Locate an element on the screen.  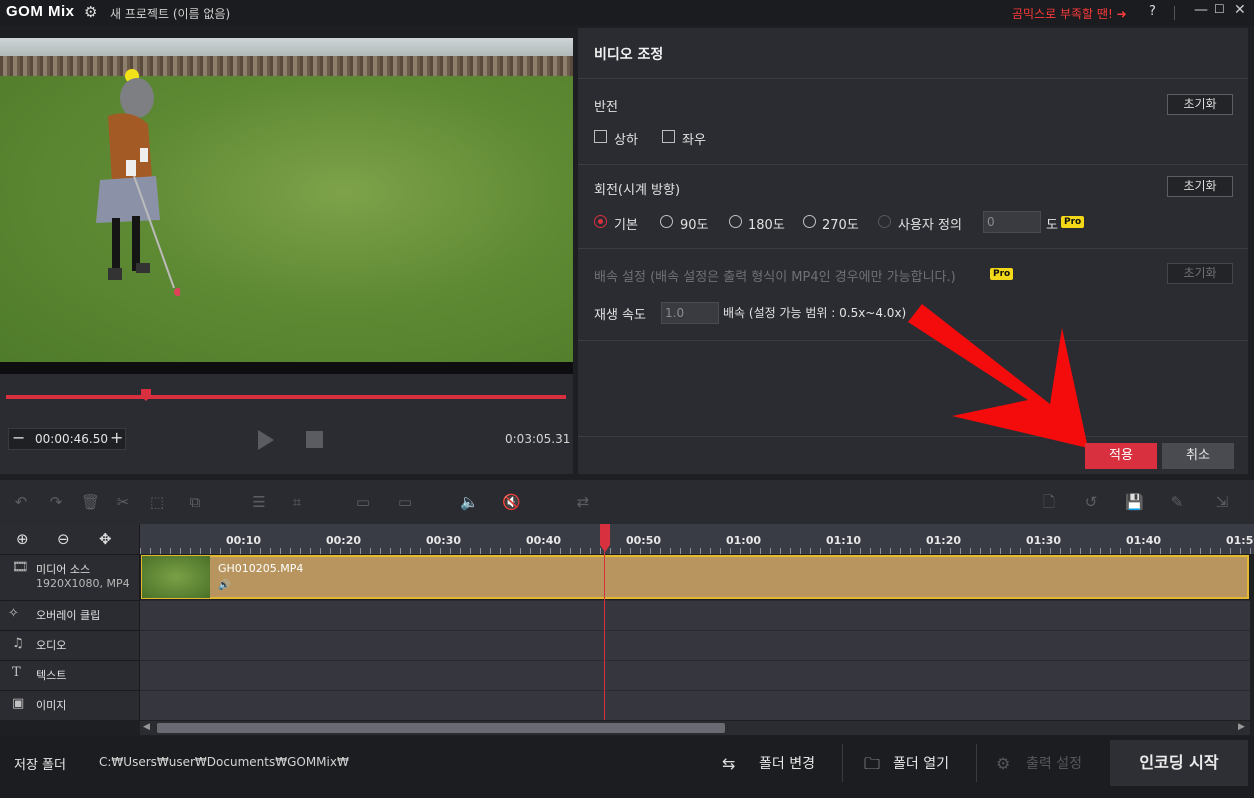
ruler-tick-label: 00:10 is located at coordinates (244, 540).